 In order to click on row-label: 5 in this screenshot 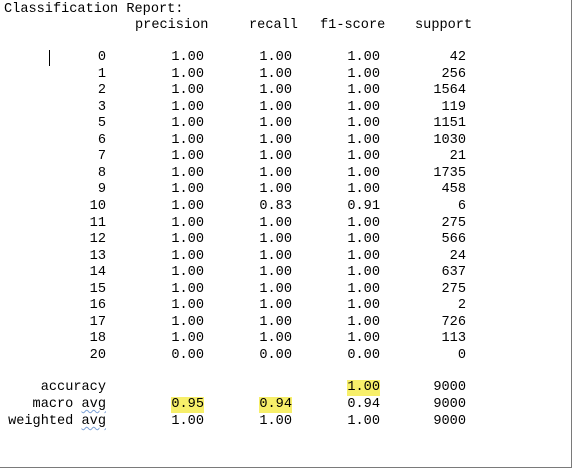, I will do `click(101, 124)`.